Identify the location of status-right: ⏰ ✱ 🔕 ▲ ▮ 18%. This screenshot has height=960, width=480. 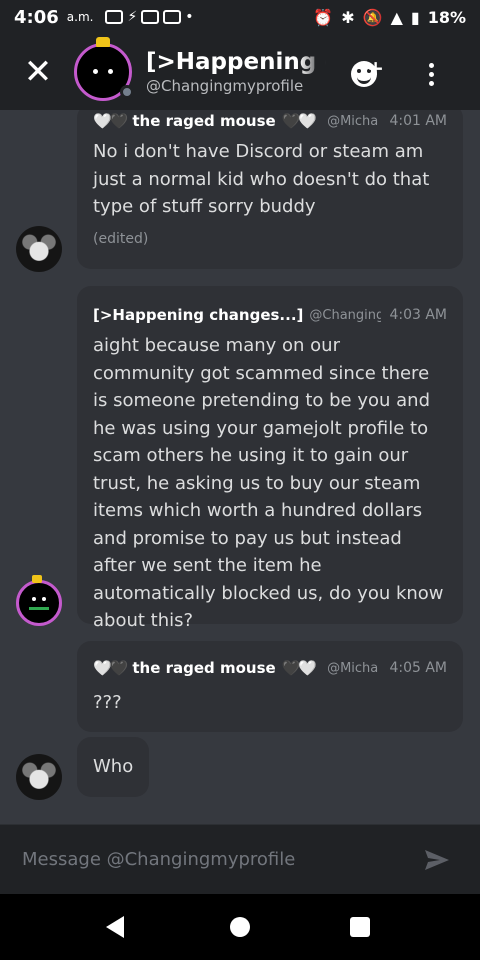
(389, 17).